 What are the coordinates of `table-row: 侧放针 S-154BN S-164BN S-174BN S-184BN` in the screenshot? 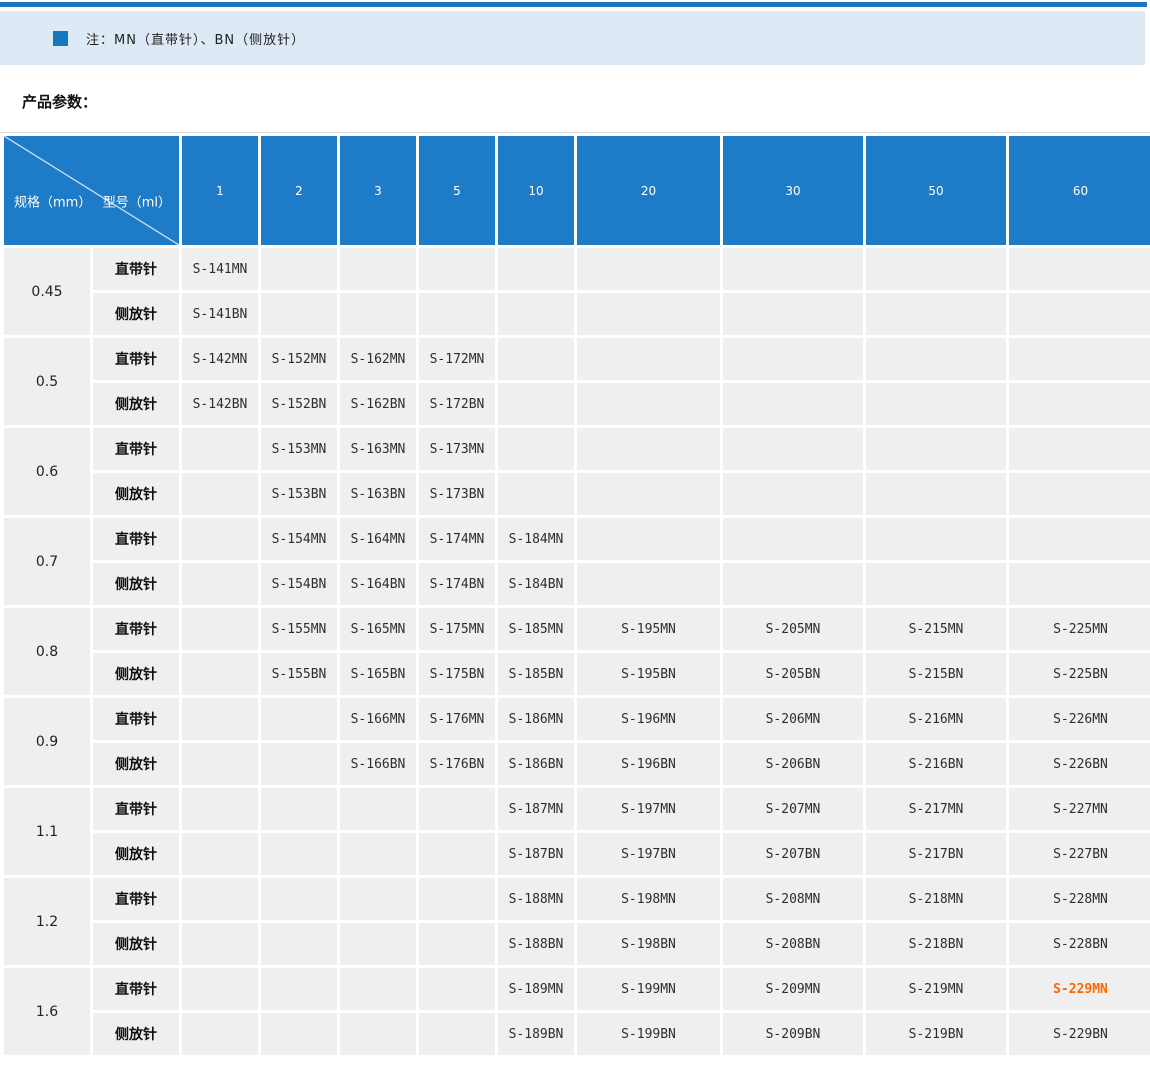 It's located at (577, 584).